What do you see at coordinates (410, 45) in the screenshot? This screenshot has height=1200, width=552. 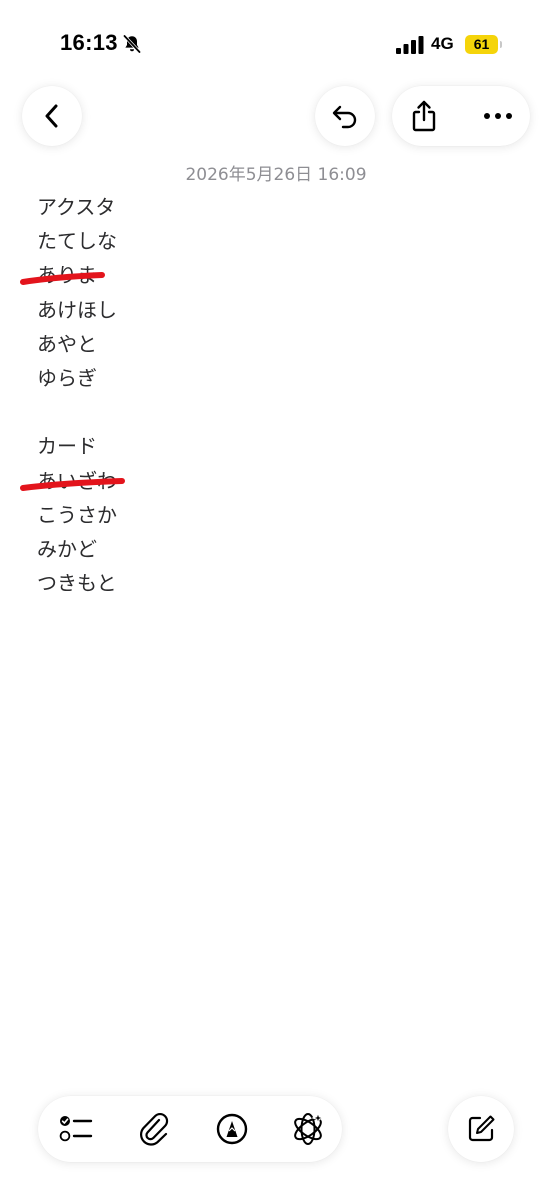 I see `signal-icon` at bounding box center [410, 45].